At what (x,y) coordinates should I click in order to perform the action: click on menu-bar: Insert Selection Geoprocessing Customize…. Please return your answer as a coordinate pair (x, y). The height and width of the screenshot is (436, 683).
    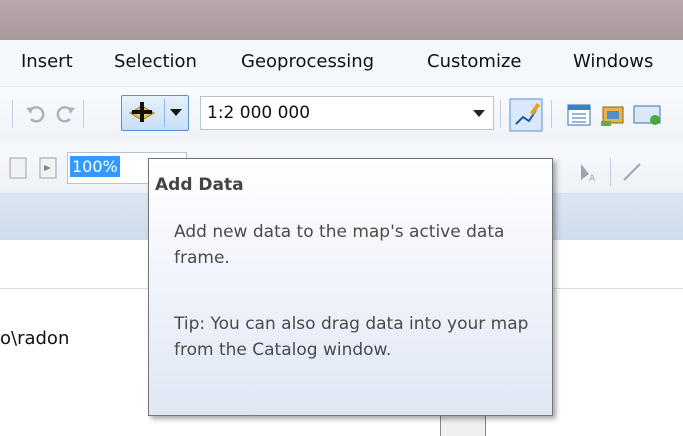
    Looking at the image, I should click on (341, 63).